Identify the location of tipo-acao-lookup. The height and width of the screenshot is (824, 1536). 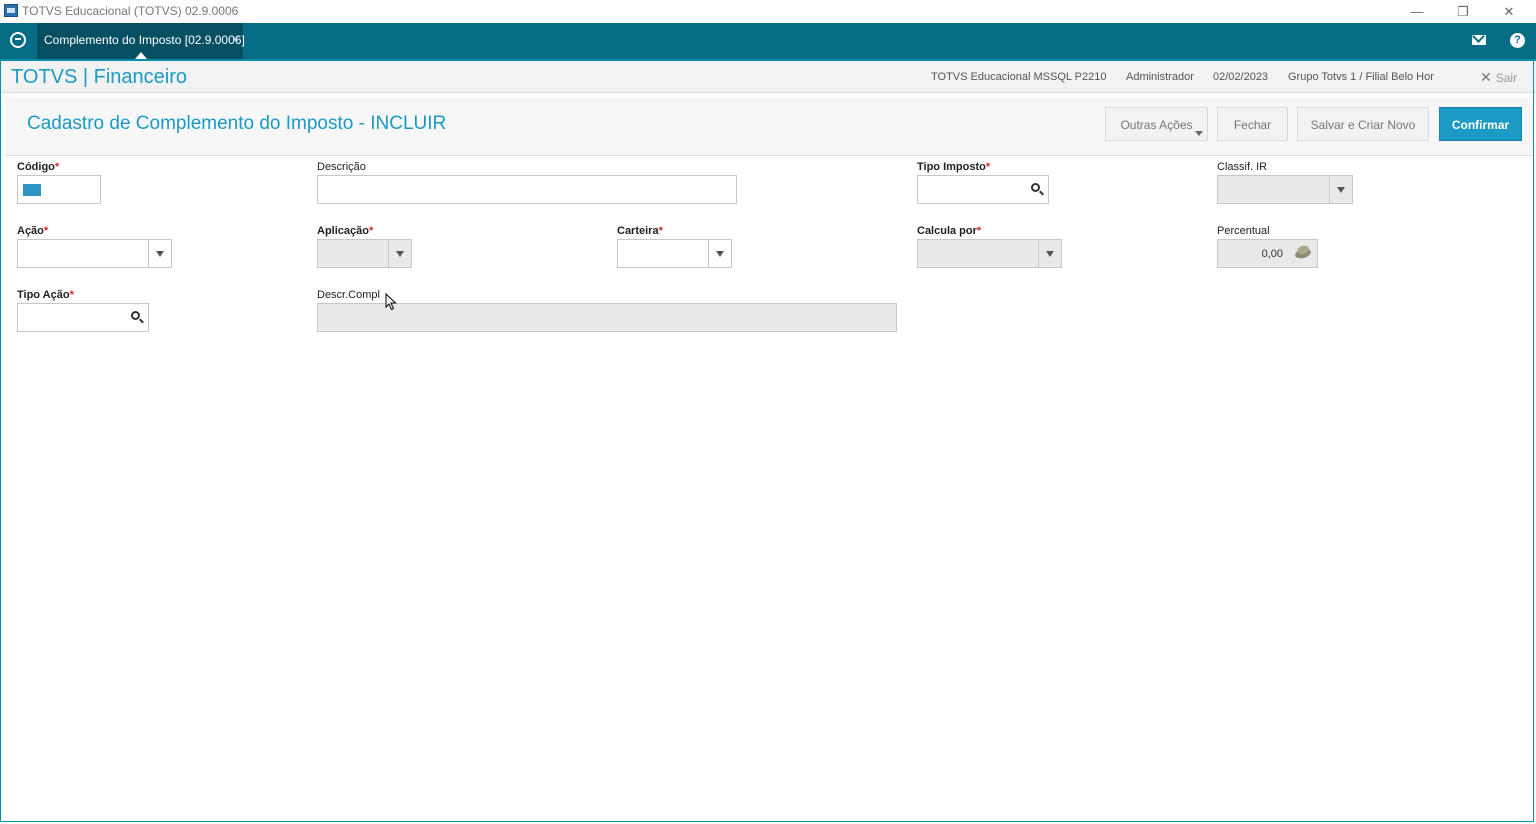
(83, 317).